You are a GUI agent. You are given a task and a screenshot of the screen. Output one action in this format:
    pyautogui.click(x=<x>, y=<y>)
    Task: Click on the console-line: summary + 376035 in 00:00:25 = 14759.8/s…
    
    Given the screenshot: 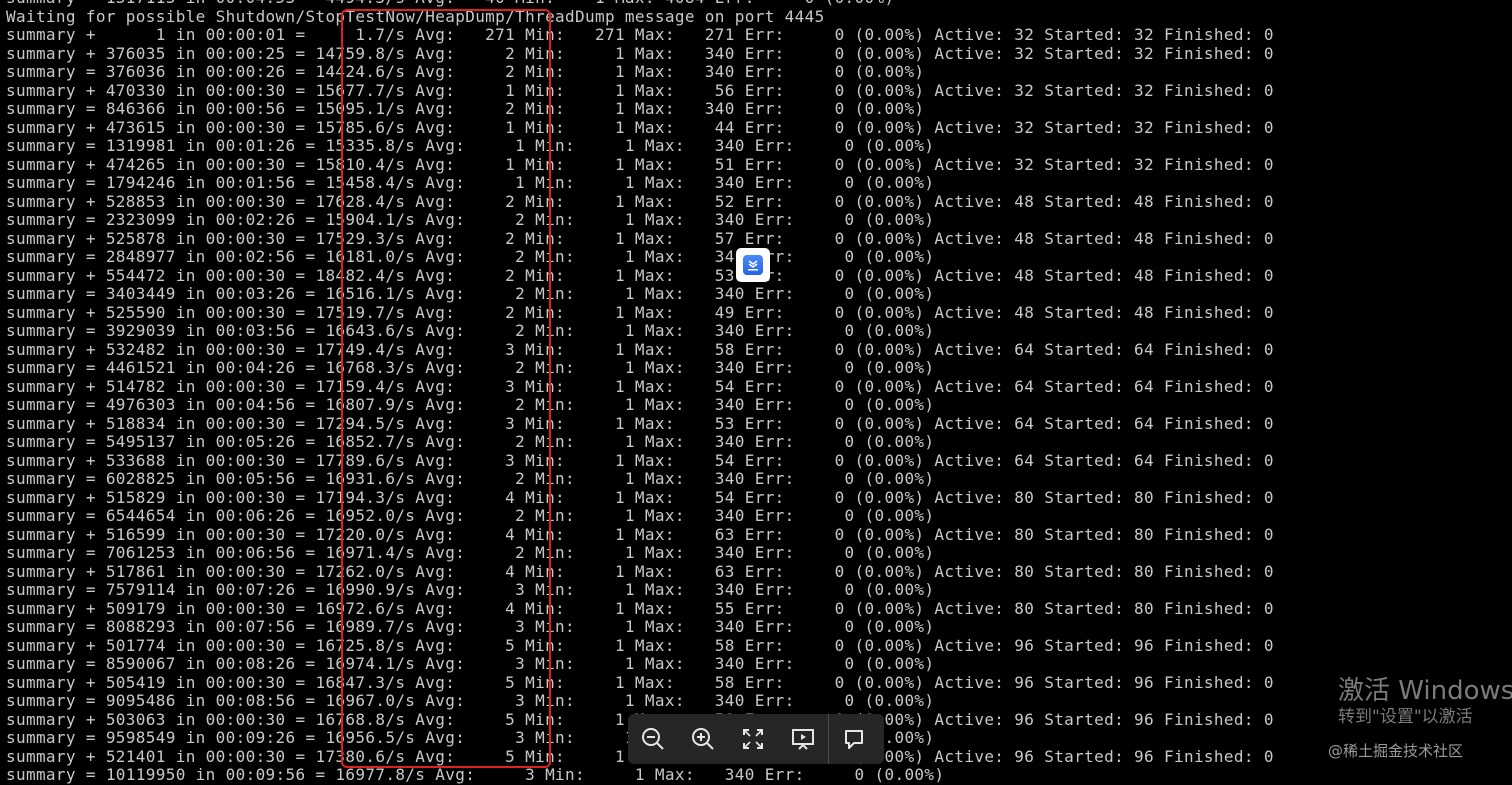 What is the action you would take?
    pyautogui.click(x=640, y=53)
    